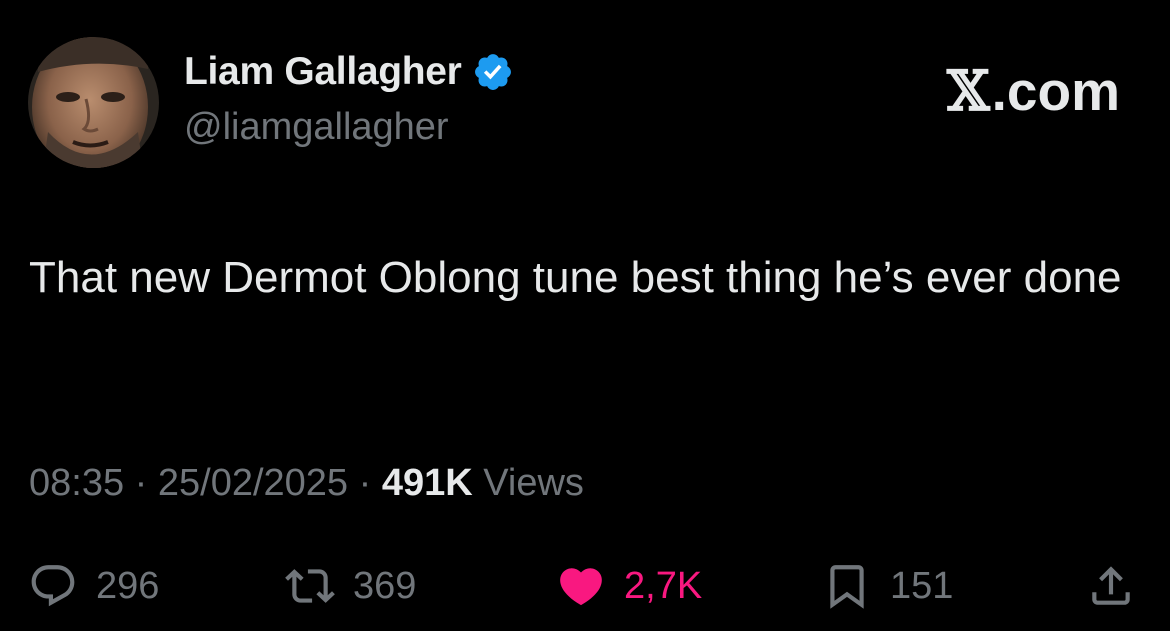 The height and width of the screenshot is (631, 1170). I want to click on reply-count: 296, so click(128, 585).